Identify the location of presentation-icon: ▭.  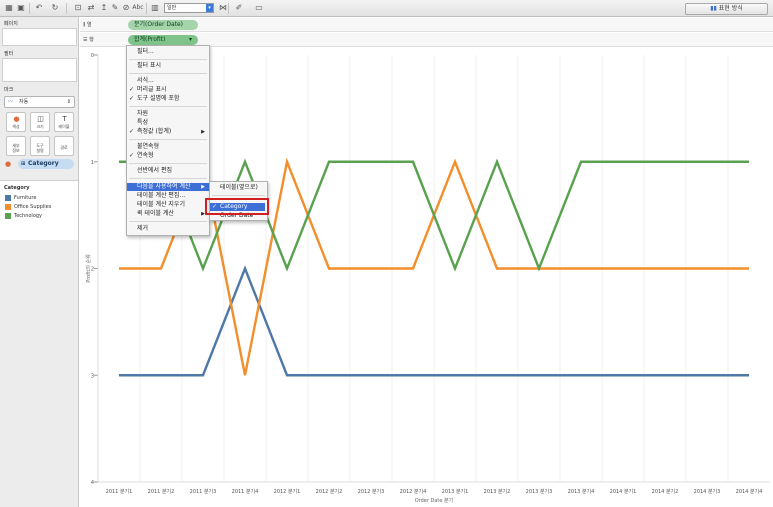
(259, 8).